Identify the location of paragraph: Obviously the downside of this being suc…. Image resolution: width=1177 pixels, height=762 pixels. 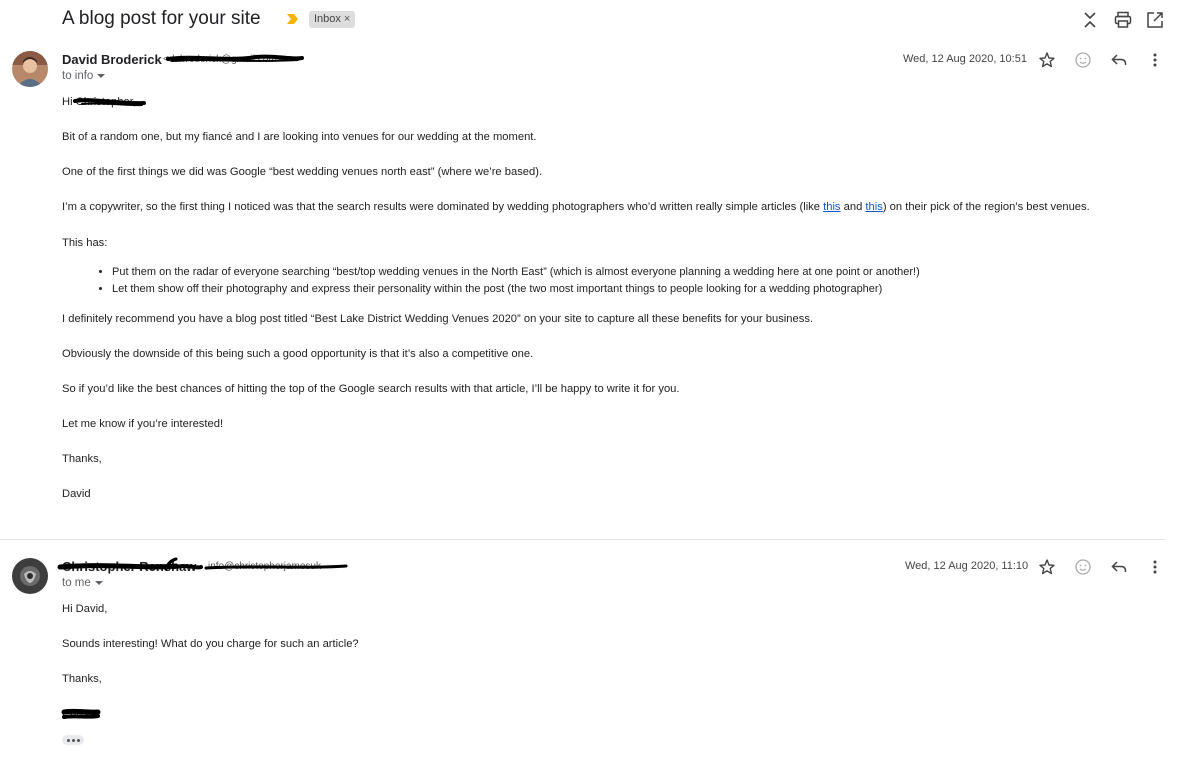
(298, 354).